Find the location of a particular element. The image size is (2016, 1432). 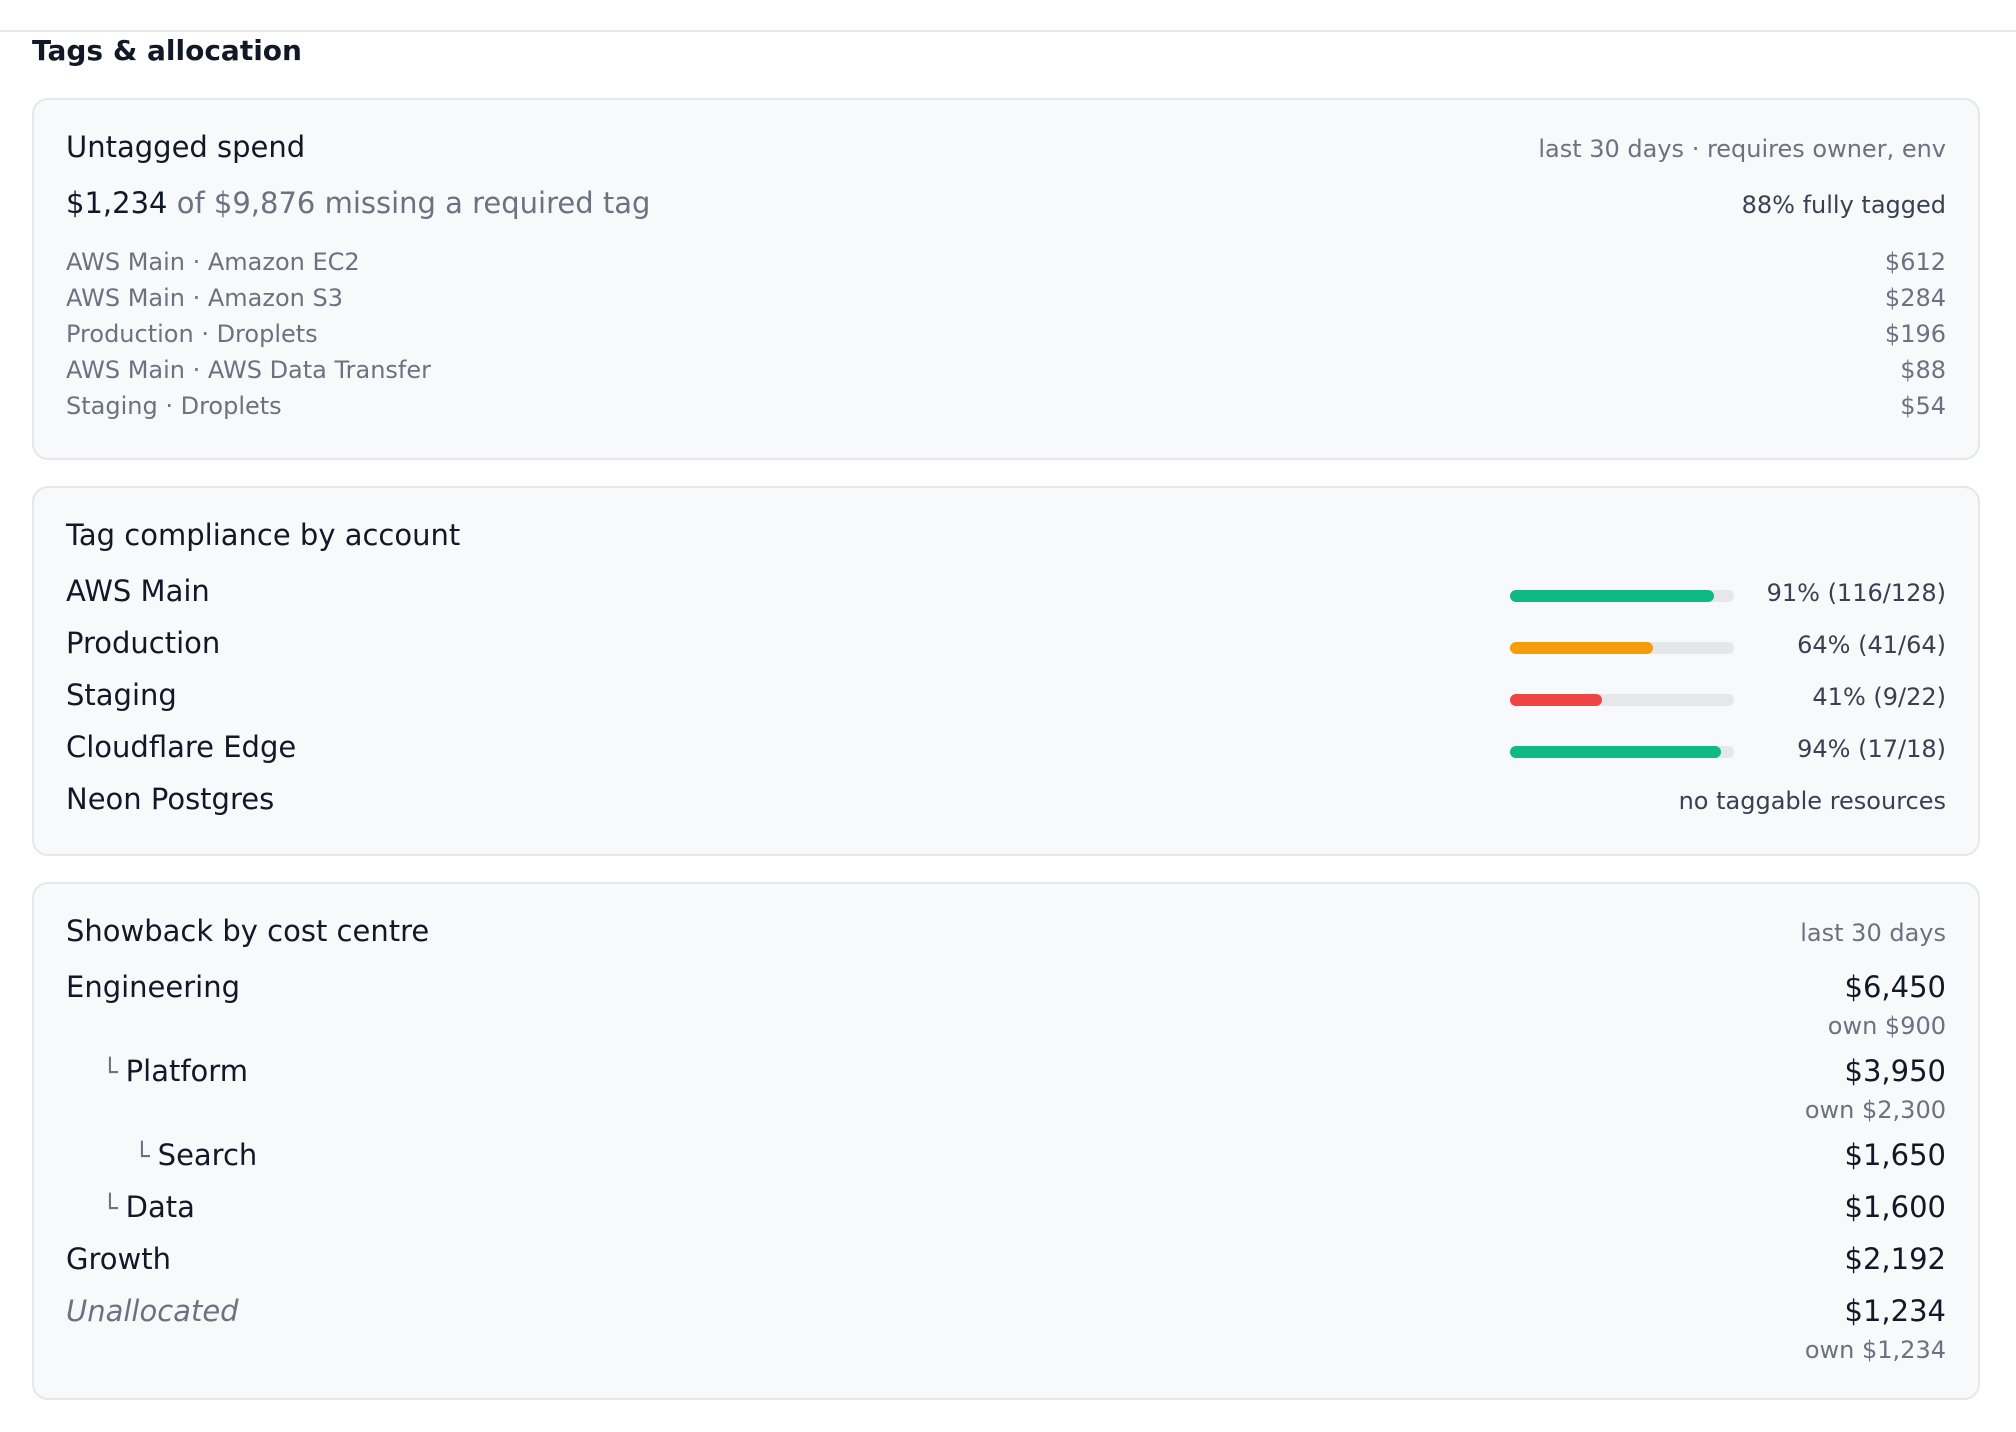

account-name: Neon Postgres is located at coordinates (170, 799).